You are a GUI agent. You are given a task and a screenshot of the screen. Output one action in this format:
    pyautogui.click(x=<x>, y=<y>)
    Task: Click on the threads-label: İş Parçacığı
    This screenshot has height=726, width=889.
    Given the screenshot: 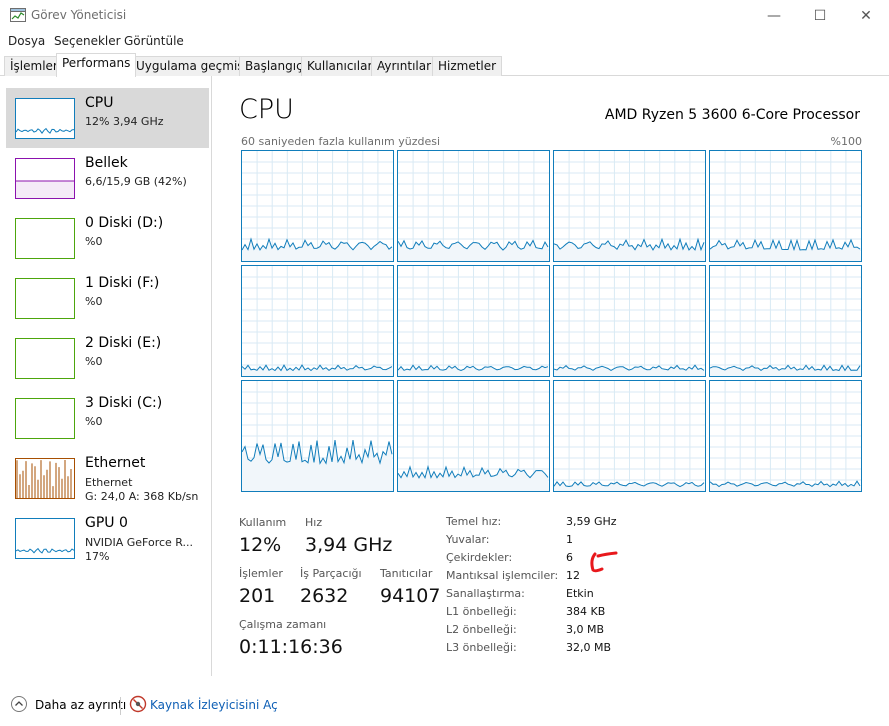 What is the action you would take?
    pyautogui.click(x=331, y=573)
    